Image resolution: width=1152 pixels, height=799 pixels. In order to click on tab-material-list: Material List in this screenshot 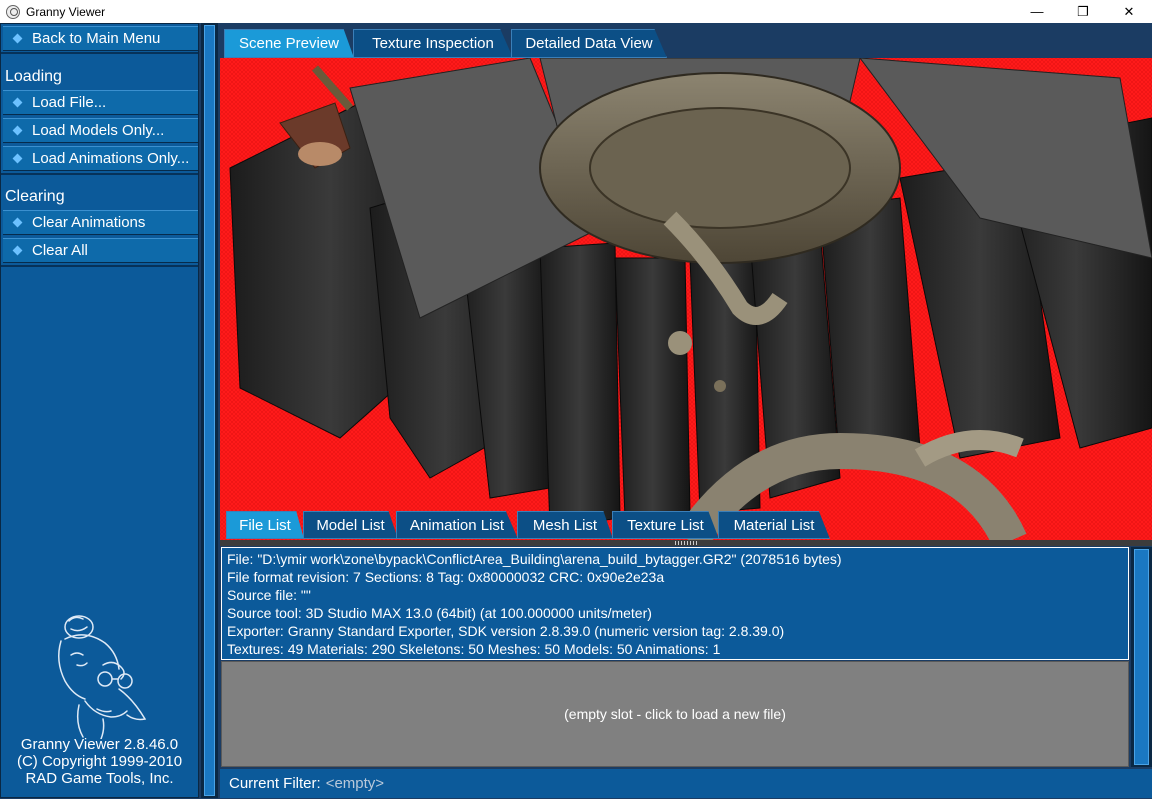, I will do `click(774, 525)`.